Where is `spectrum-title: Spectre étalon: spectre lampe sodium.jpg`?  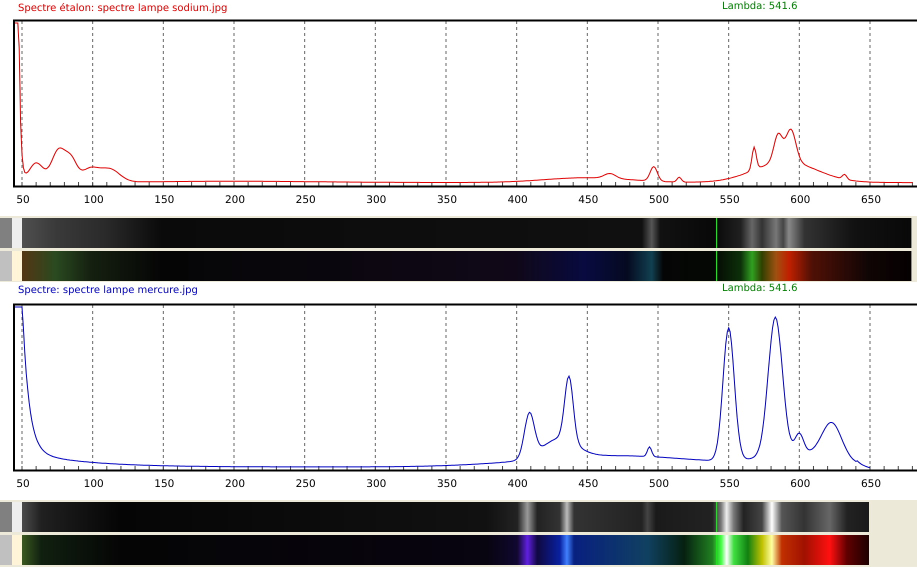 spectrum-title: Spectre étalon: spectre lampe sodium.jpg is located at coordinates (123, 8).